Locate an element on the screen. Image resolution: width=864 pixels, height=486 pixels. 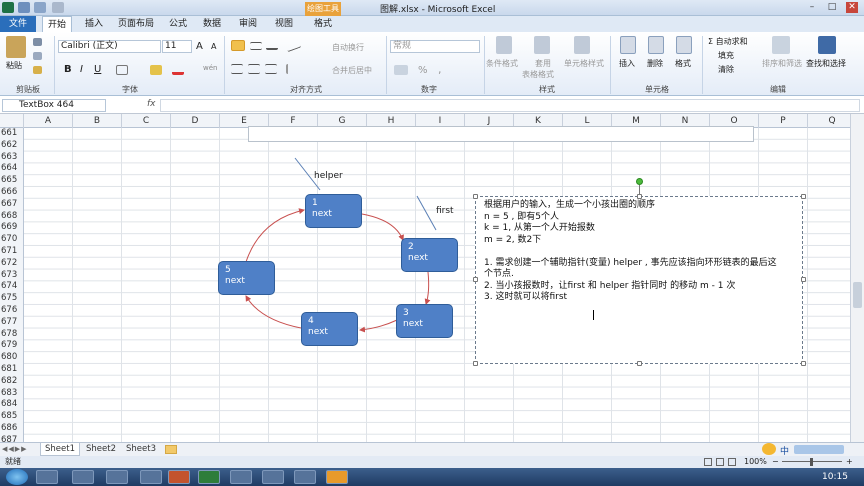
vertical-scrollbar is located at coordinates (857, 280).